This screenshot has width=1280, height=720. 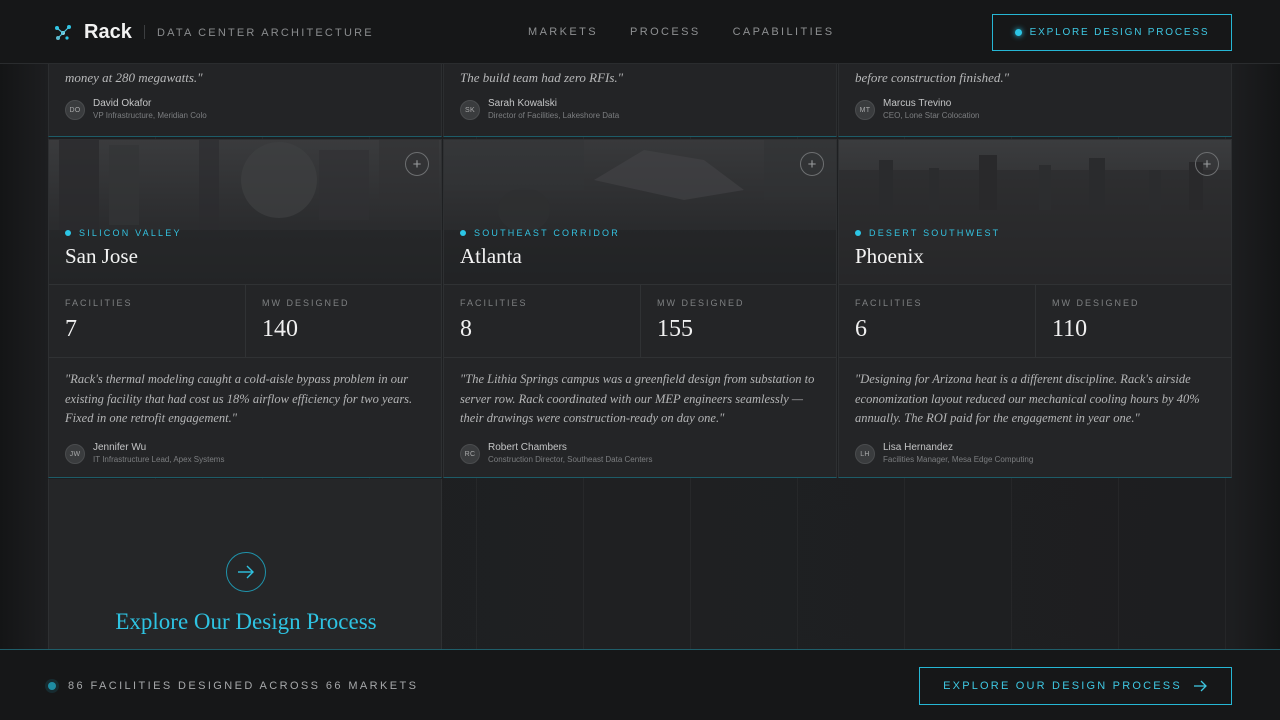 What do you see at coordinates (470, 110) in the screenshot?
I see `avatar: SK` at bounding box center [470, 110].